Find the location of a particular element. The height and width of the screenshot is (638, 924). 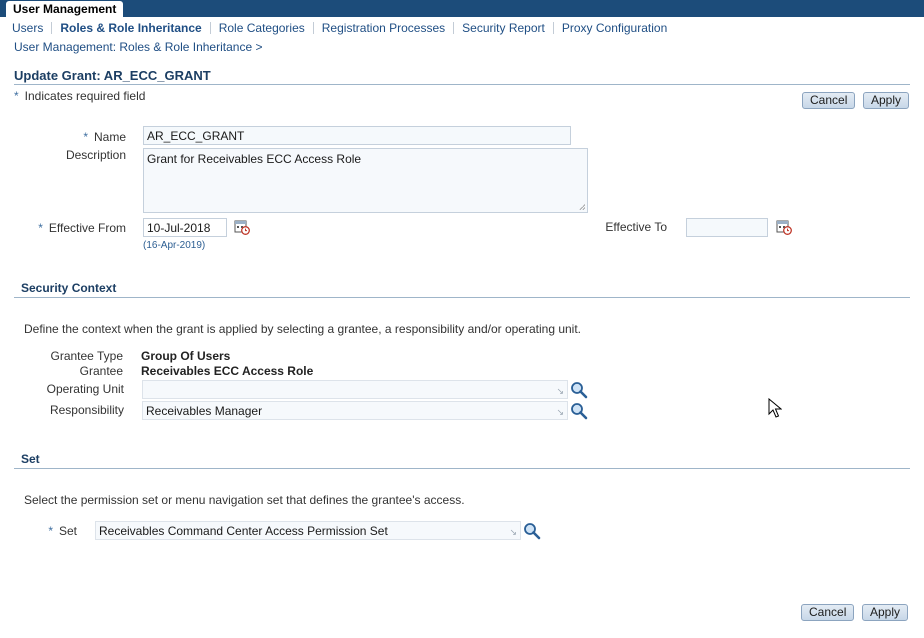

description-label: Description is located at coordinates (95, 155).